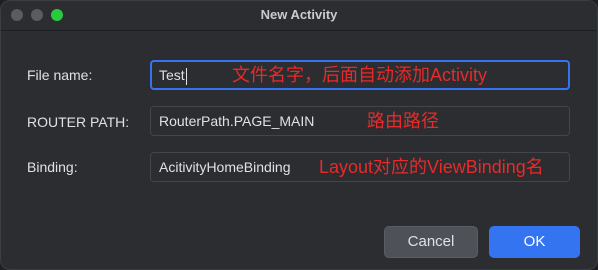  Describe the element at coordinates (431, 242) in the screenshot. I see `cancel-button: Cancel` at that location.